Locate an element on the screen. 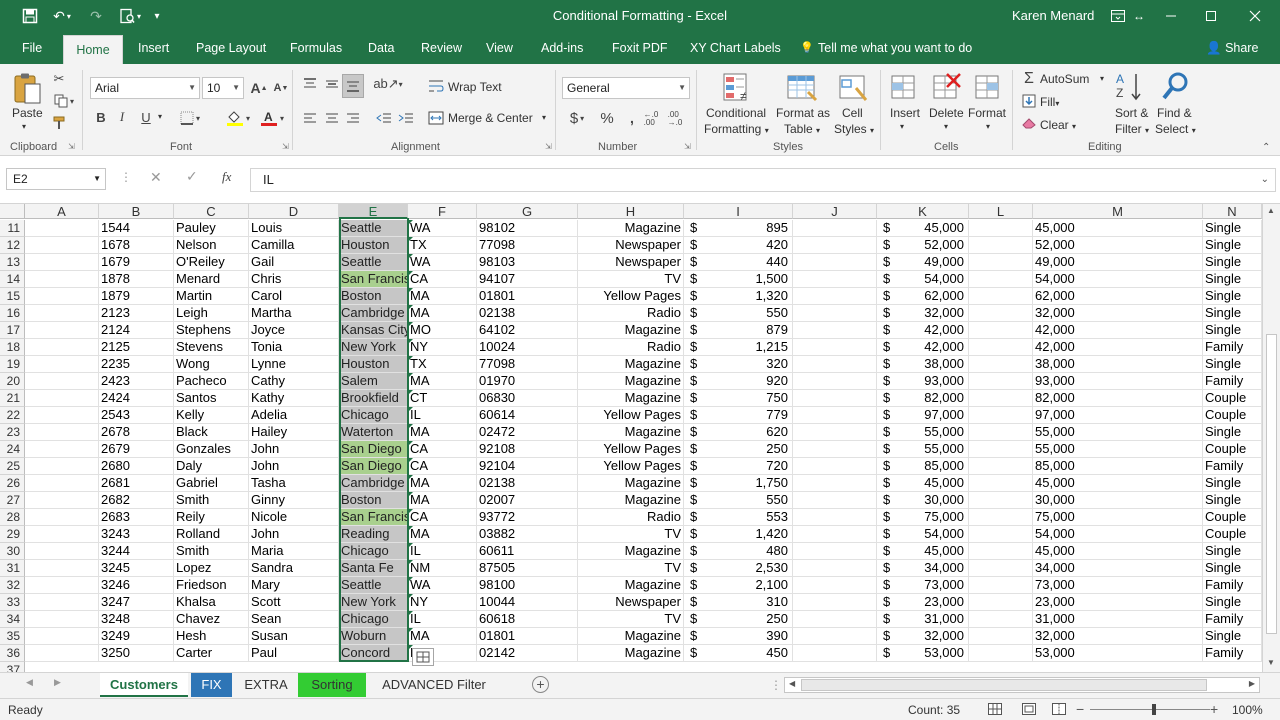 This screenshot has width=1280, height=720. align-top-icon is located at coordinates (310, 84).